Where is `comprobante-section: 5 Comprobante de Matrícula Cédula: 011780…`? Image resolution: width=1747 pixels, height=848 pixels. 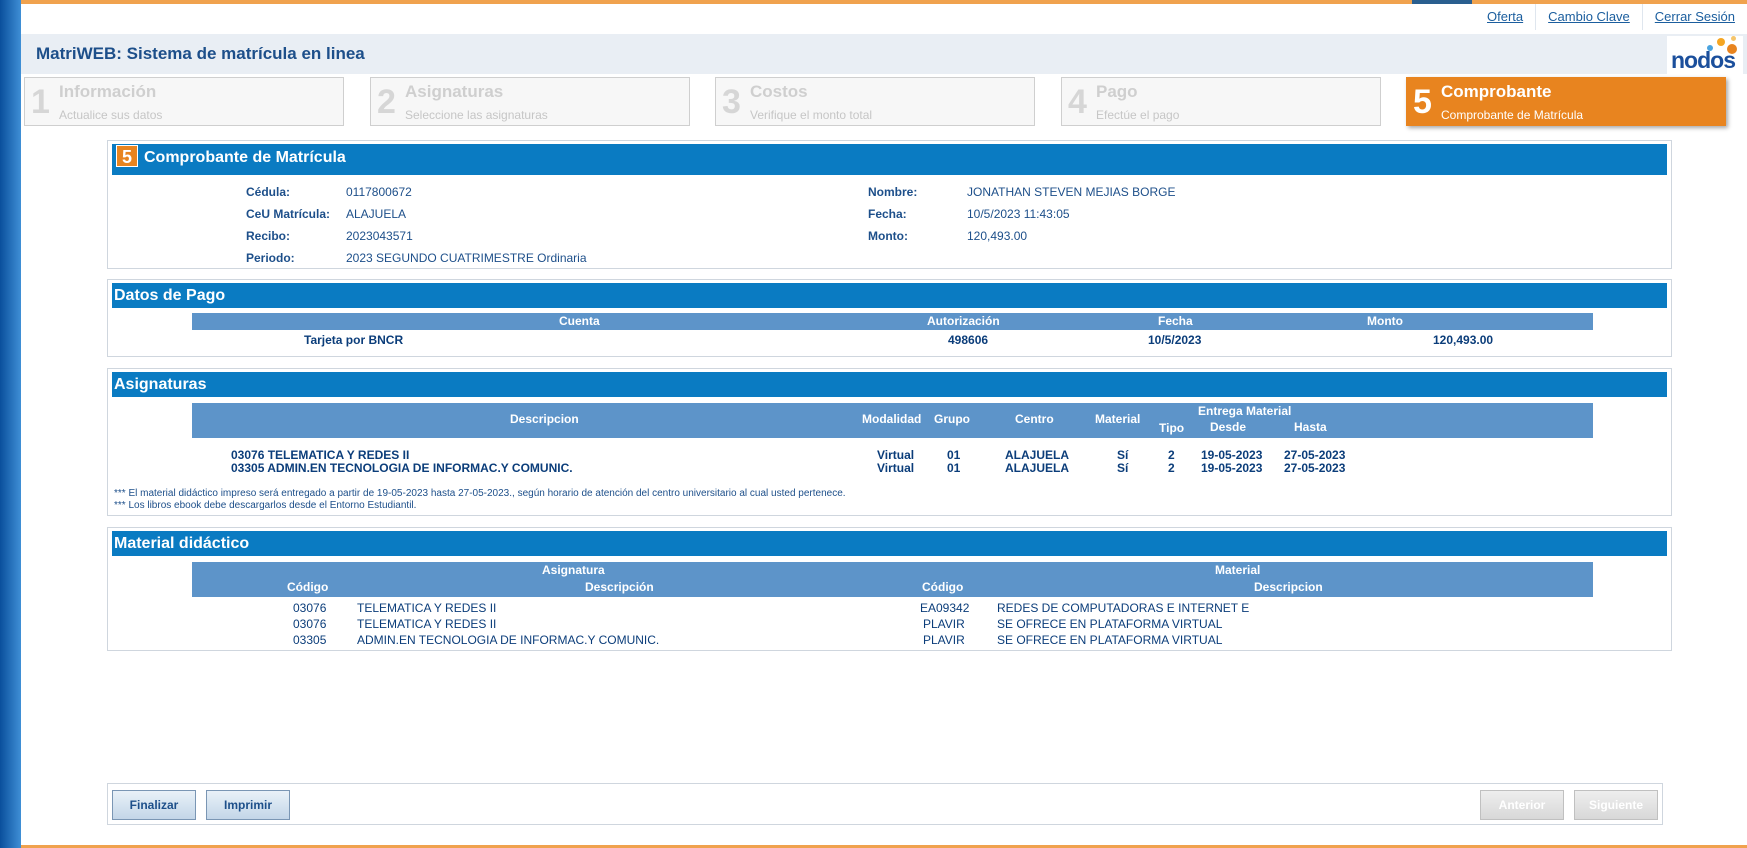
comprobante-section: 5 Comprobante de Matrícula Cédula: 011780… is located at coordinates (889, 204).